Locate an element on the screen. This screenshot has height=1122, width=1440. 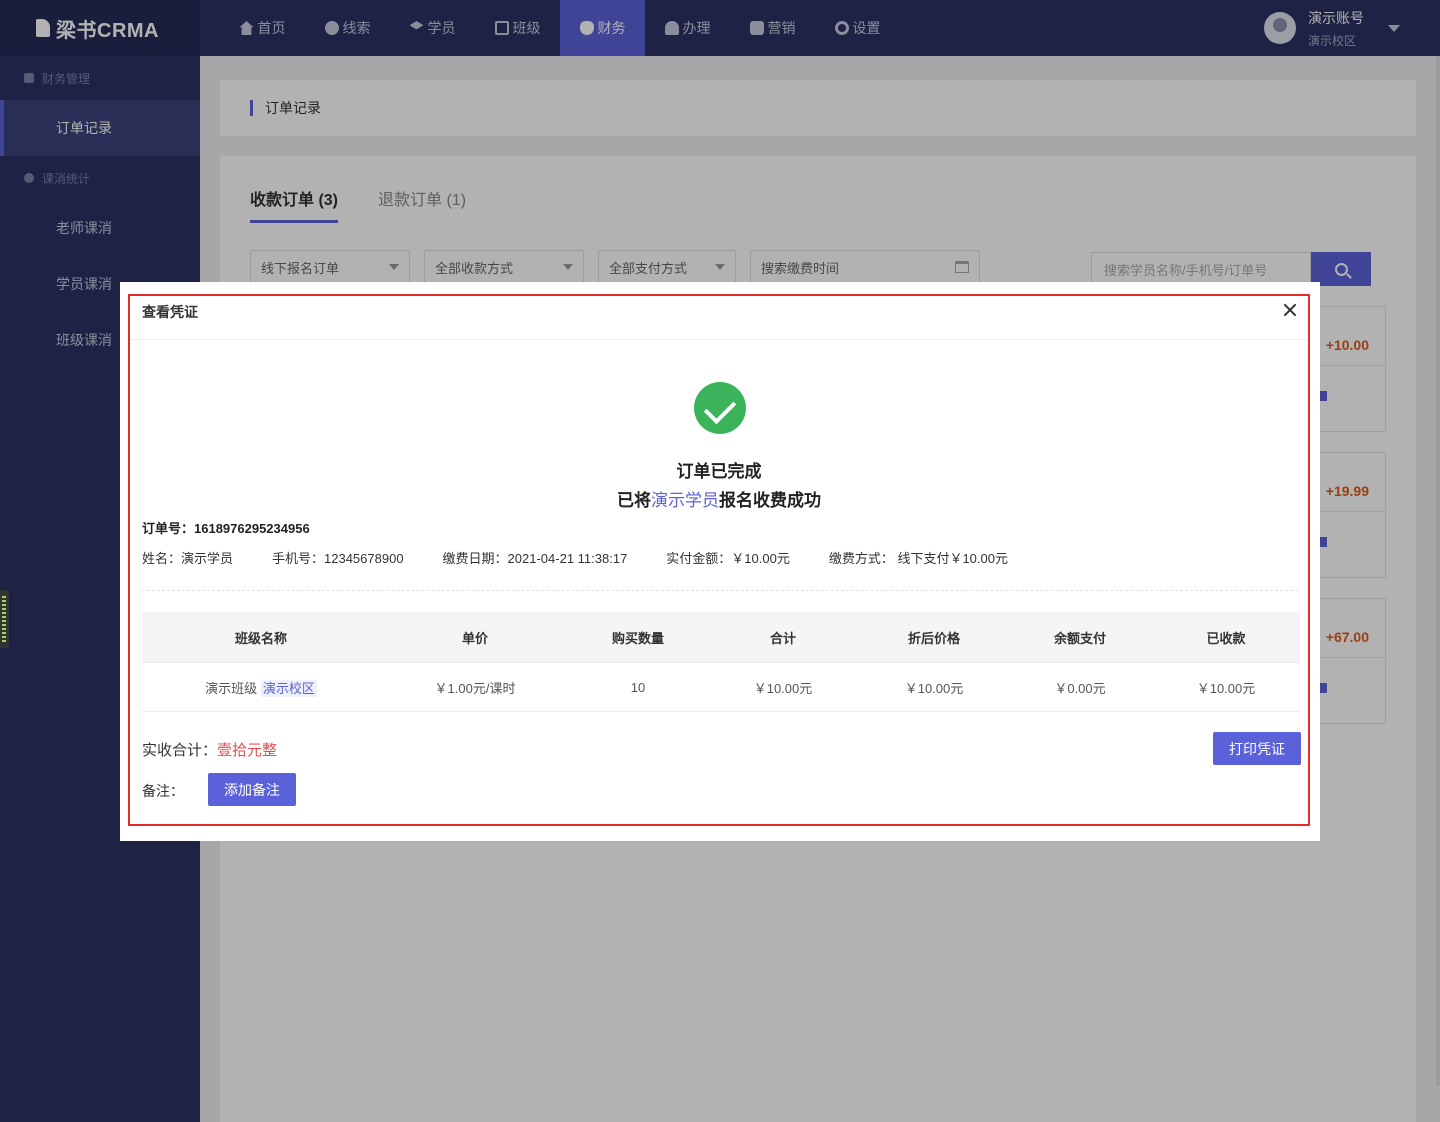
column-header: 余额支付 is located at coordinates (1079, 638).